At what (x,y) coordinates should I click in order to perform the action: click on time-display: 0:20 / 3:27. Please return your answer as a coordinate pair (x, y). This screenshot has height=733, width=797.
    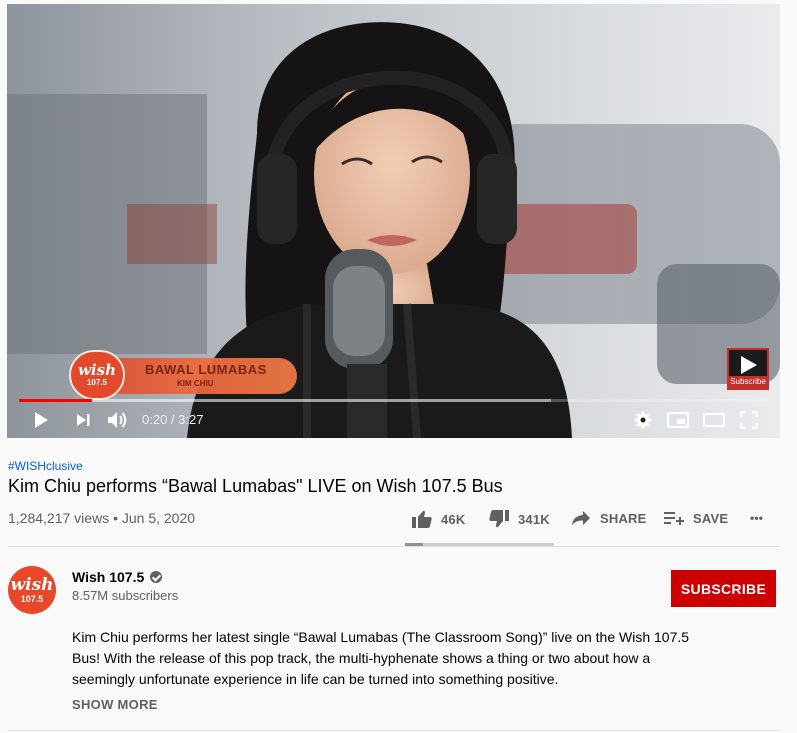
    Looking at the image, I should click on (173, 419).